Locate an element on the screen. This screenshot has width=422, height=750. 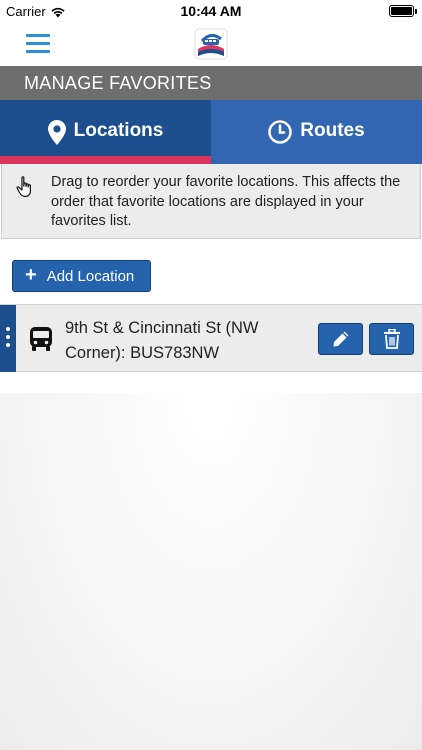
tab-label: Locations is located at coordinates (118, 130).